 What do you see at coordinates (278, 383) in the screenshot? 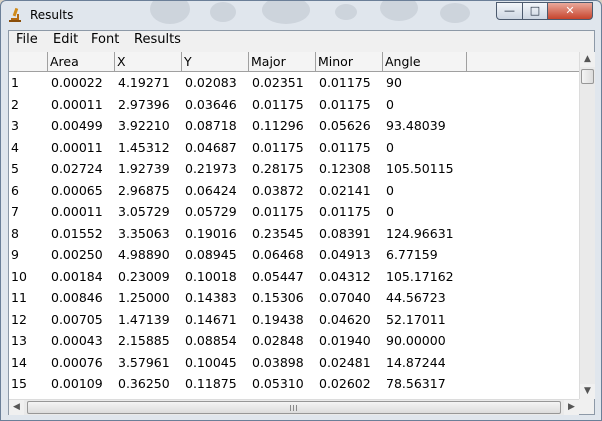
I see `cell-major: 0.05310` at bounding box center [278, 383].